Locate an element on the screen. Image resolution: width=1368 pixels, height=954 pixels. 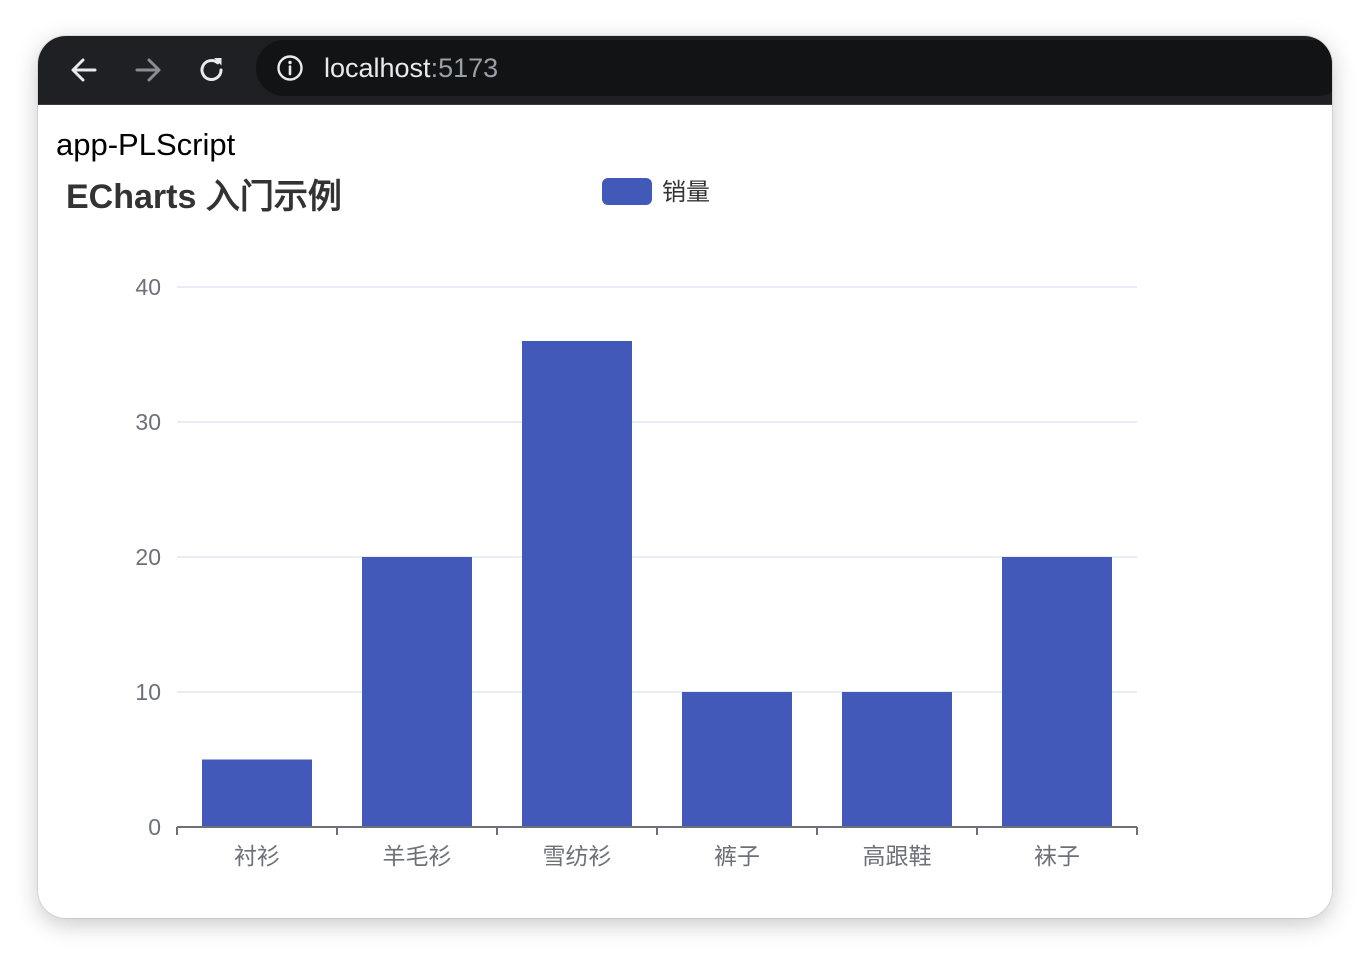
arrow-right-icon is located at coordinates (148, 70).